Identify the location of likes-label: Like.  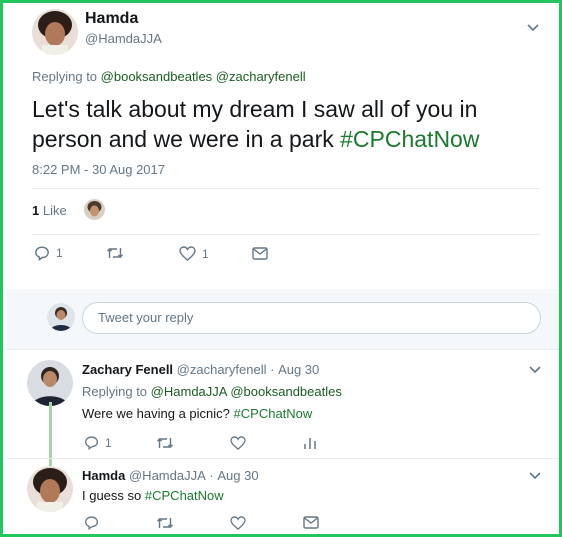
(54, 210).